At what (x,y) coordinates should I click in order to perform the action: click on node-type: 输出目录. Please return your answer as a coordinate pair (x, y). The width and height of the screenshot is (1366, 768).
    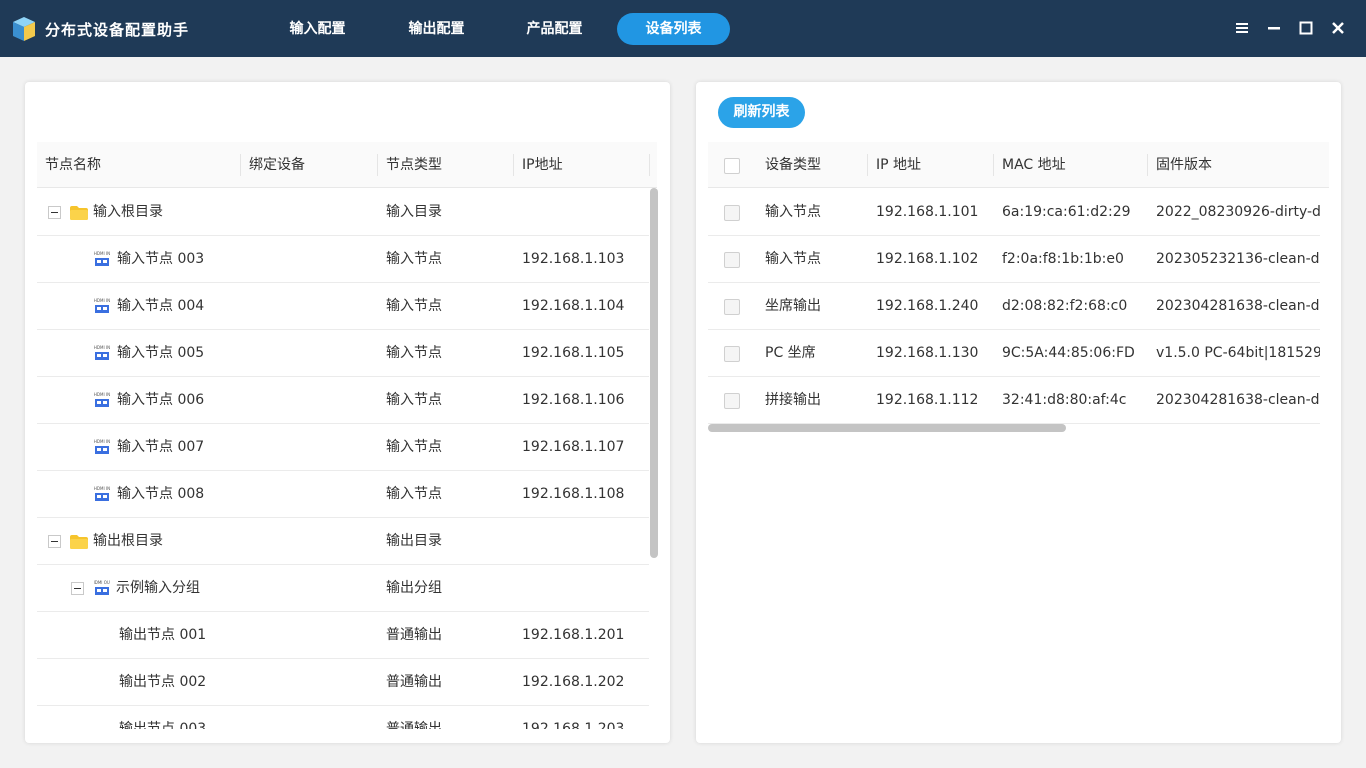
    Looking at the image, I should click on (414, 541).